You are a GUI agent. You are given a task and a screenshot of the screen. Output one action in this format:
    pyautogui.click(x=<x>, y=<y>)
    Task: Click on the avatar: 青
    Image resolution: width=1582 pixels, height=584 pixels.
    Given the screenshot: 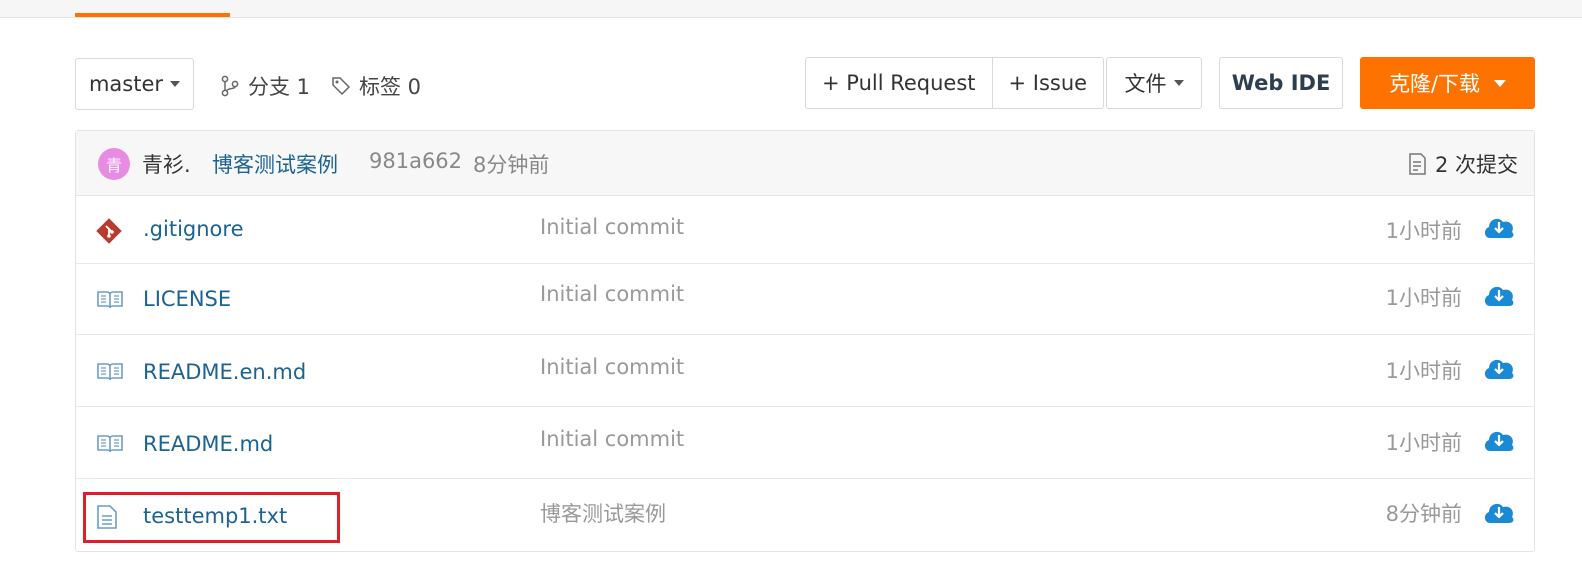 What is the action you would take?
    pyautogui.click(x=114, y=164)
    